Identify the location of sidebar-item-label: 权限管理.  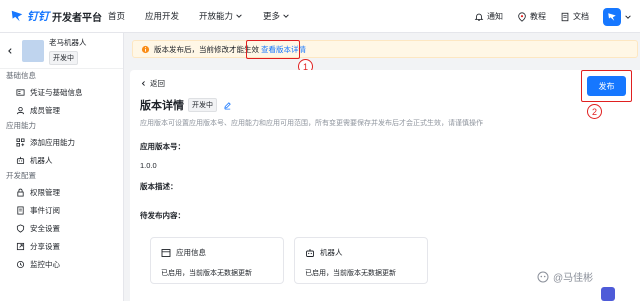
(45, 192).